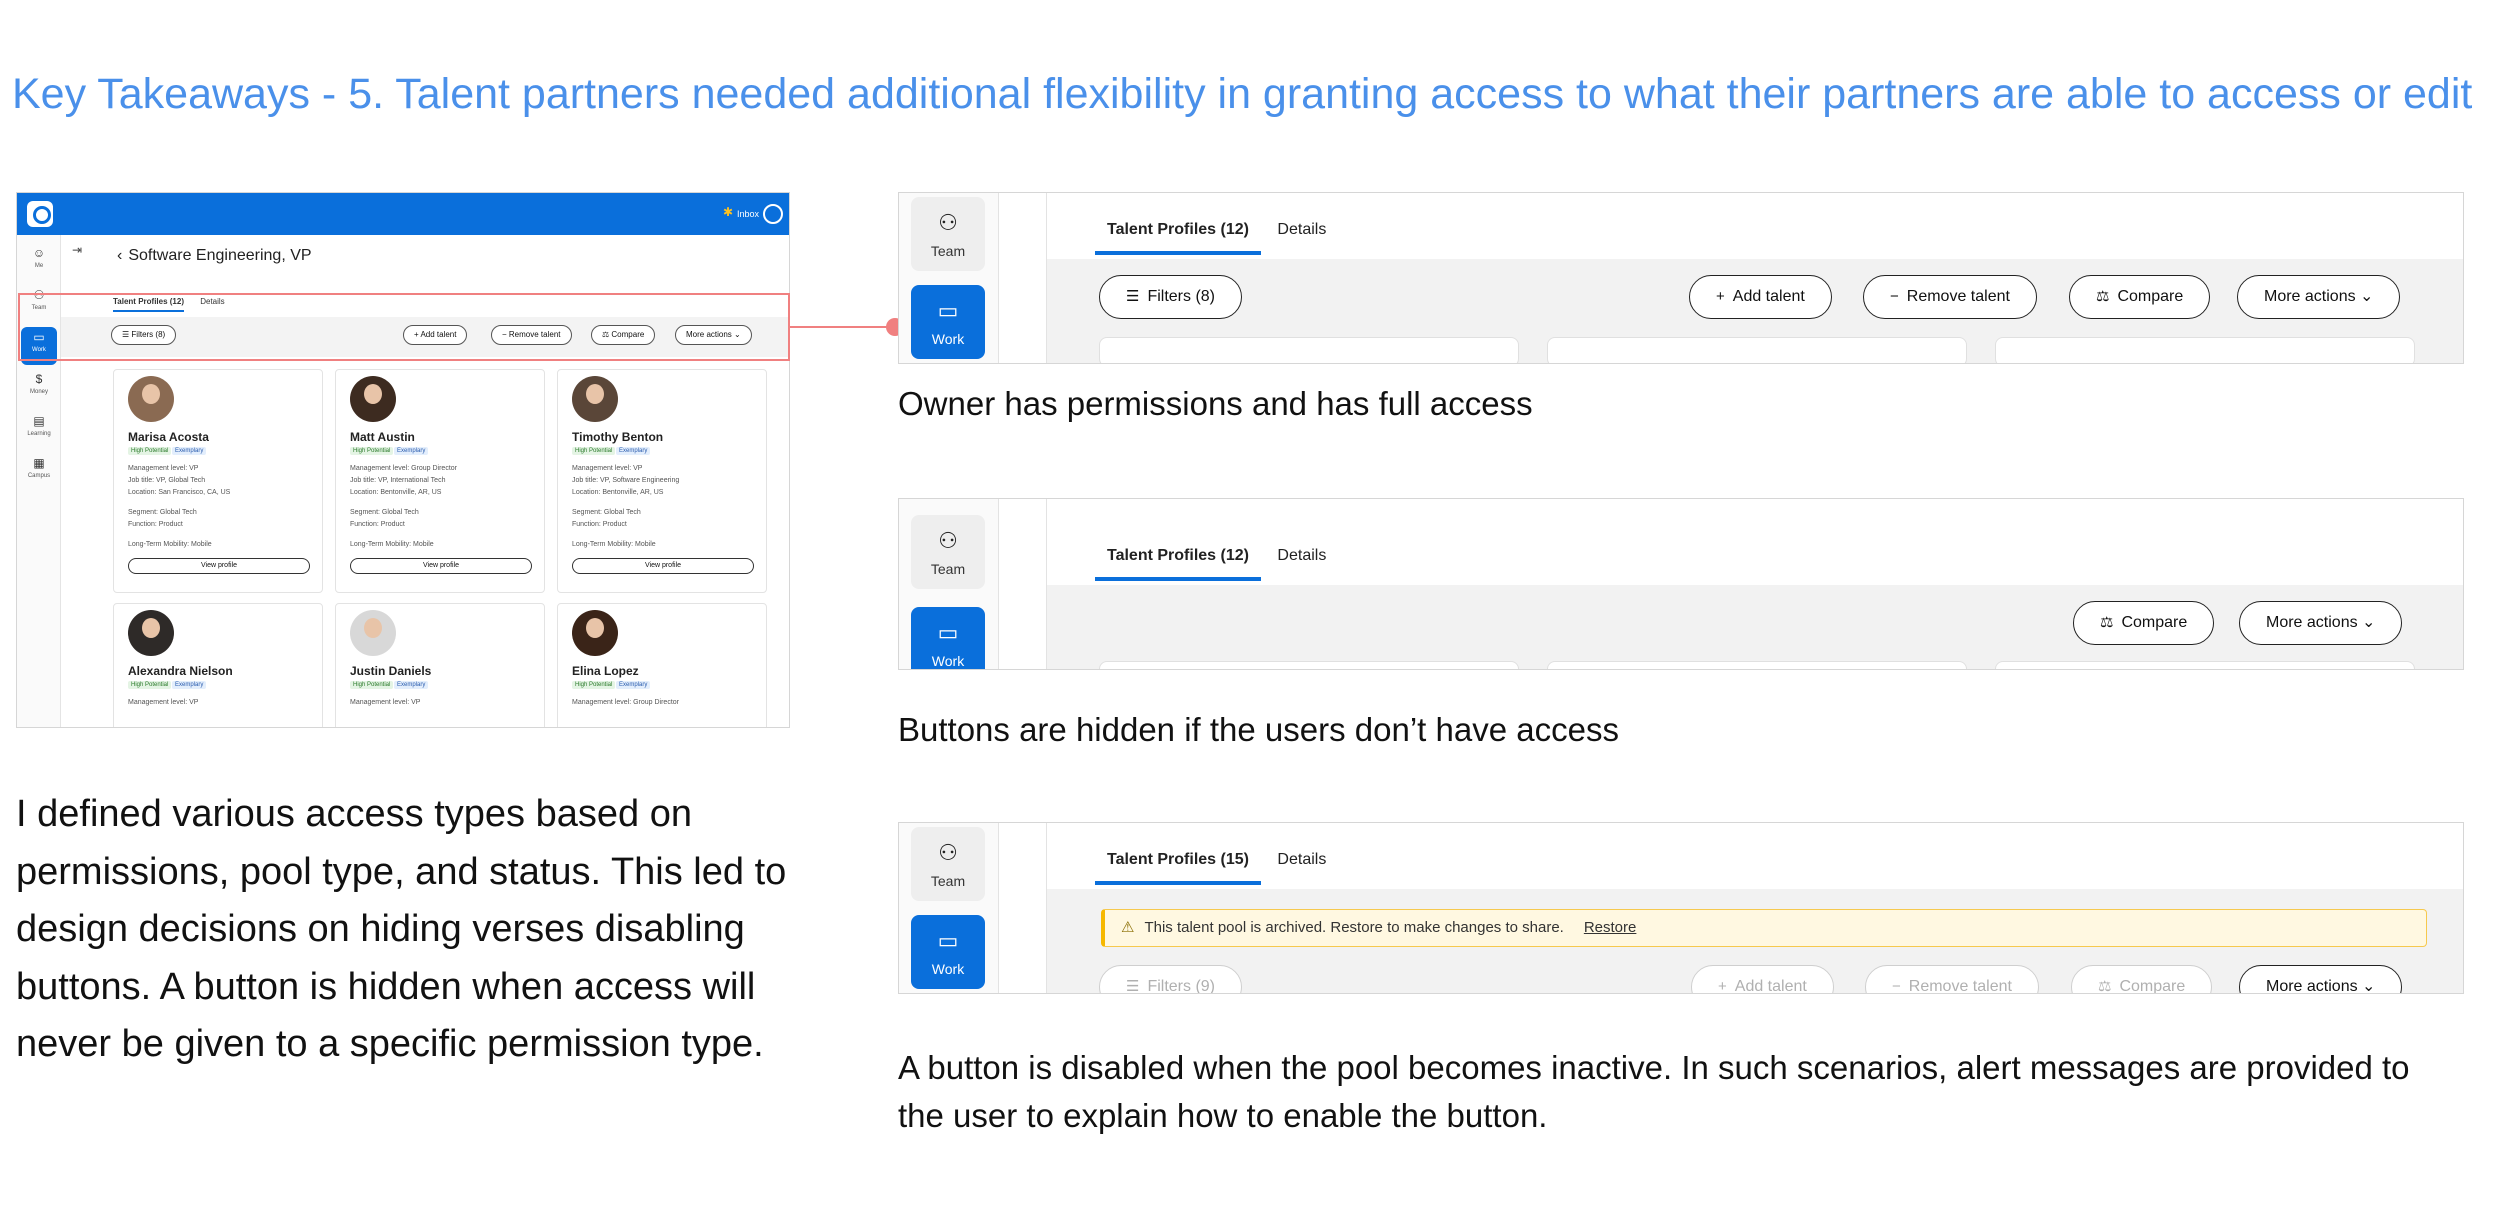 This screenshot has height=1230, width=2500. Describe the element at coordinates (167, 480) in the screenshot. I see `profile-job-title: Job title: VP, Global Tech` at that location.